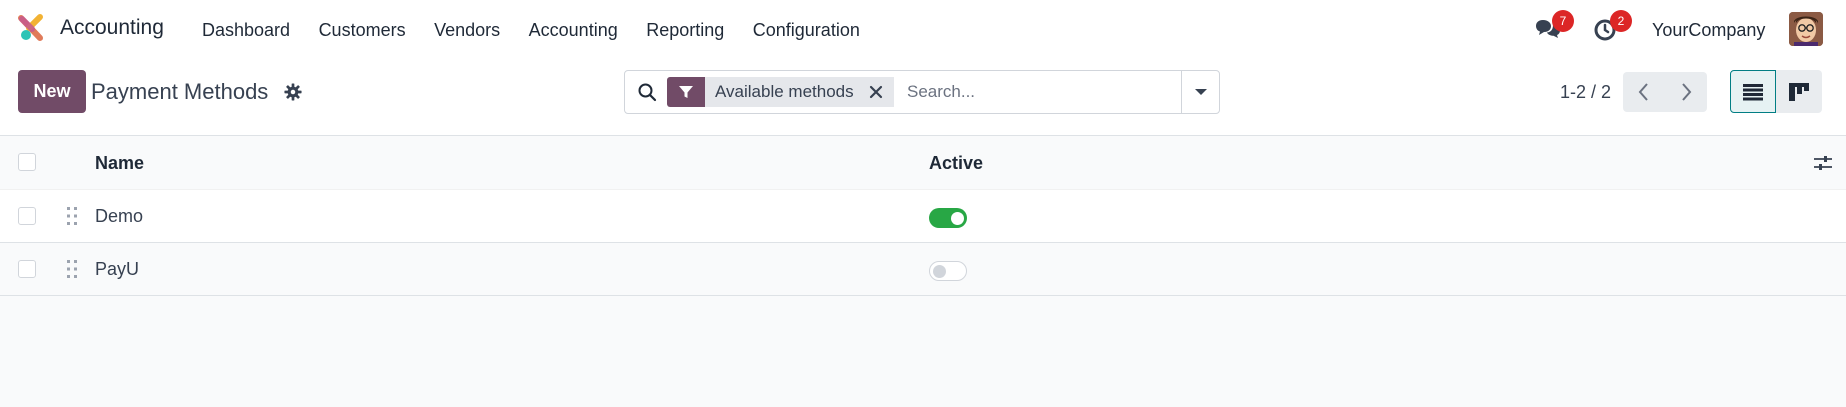  I want to click on app-name: Accounting, so click(112, 28).